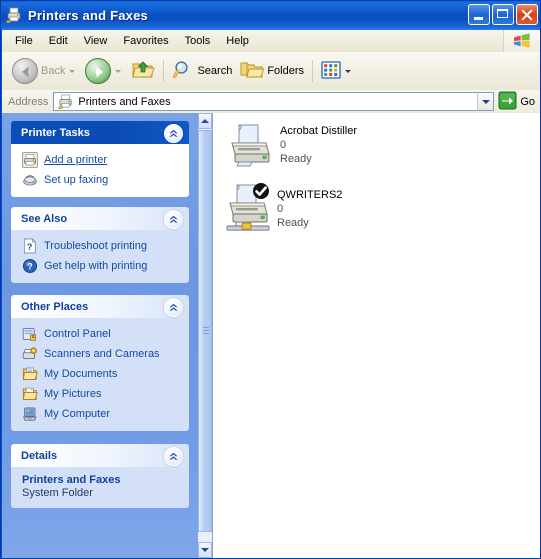  Describe the element at coordinates (66, 102) in the screenshot. I see `address-printers-icon` at that location.